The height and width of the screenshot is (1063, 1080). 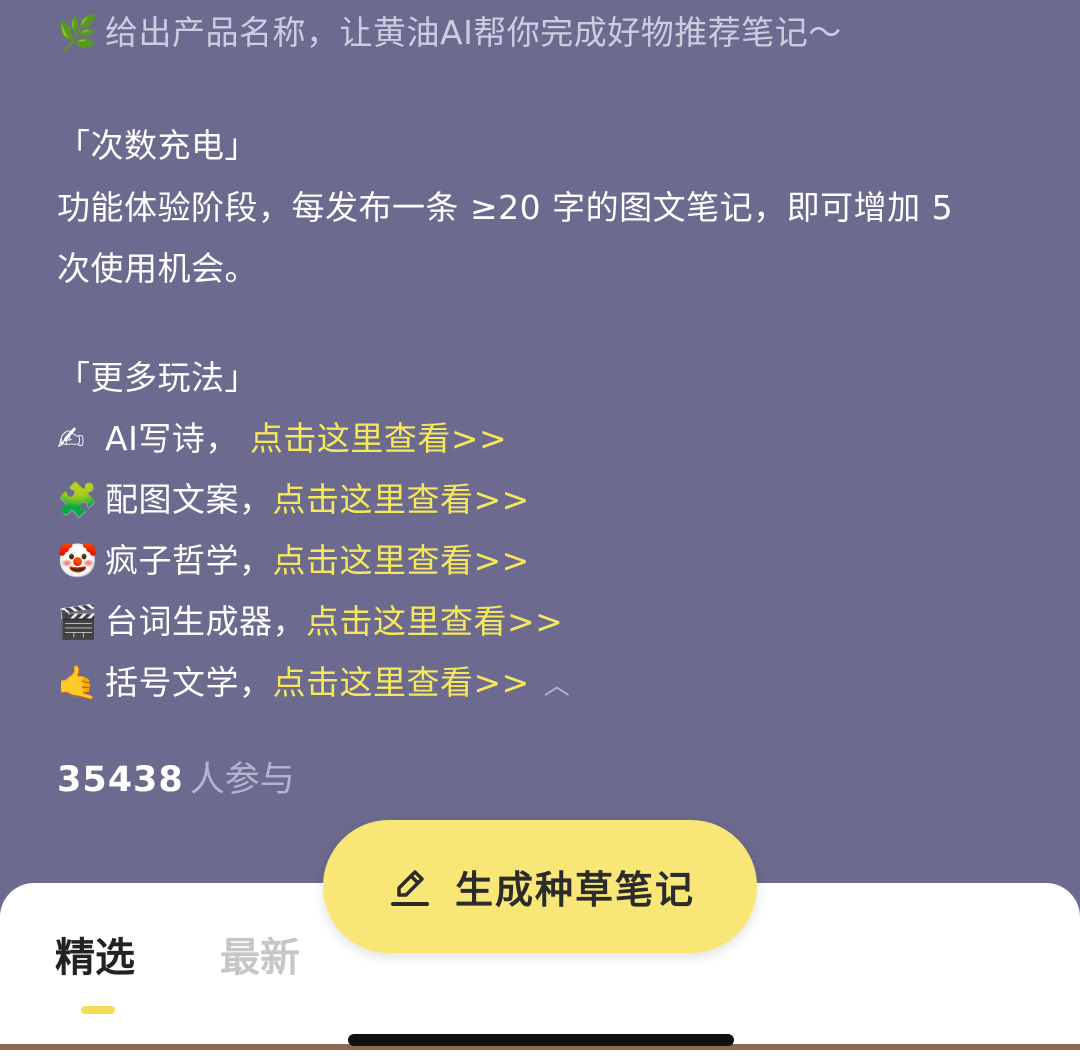 What do you see at coordinates (409, 887) in the screenshot?
I see `edit-pencil-icon` at bounding box center [409, 887].